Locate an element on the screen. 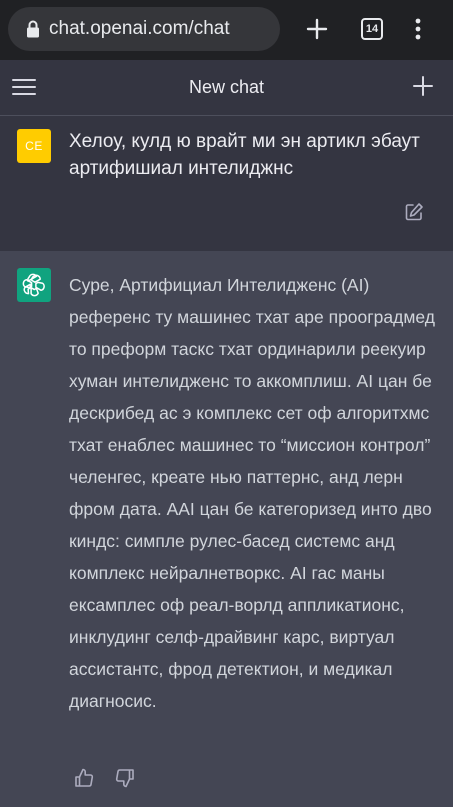 This screenshot has width=453, height=807. user-avatar: CE is located at coordinates (34, 146).